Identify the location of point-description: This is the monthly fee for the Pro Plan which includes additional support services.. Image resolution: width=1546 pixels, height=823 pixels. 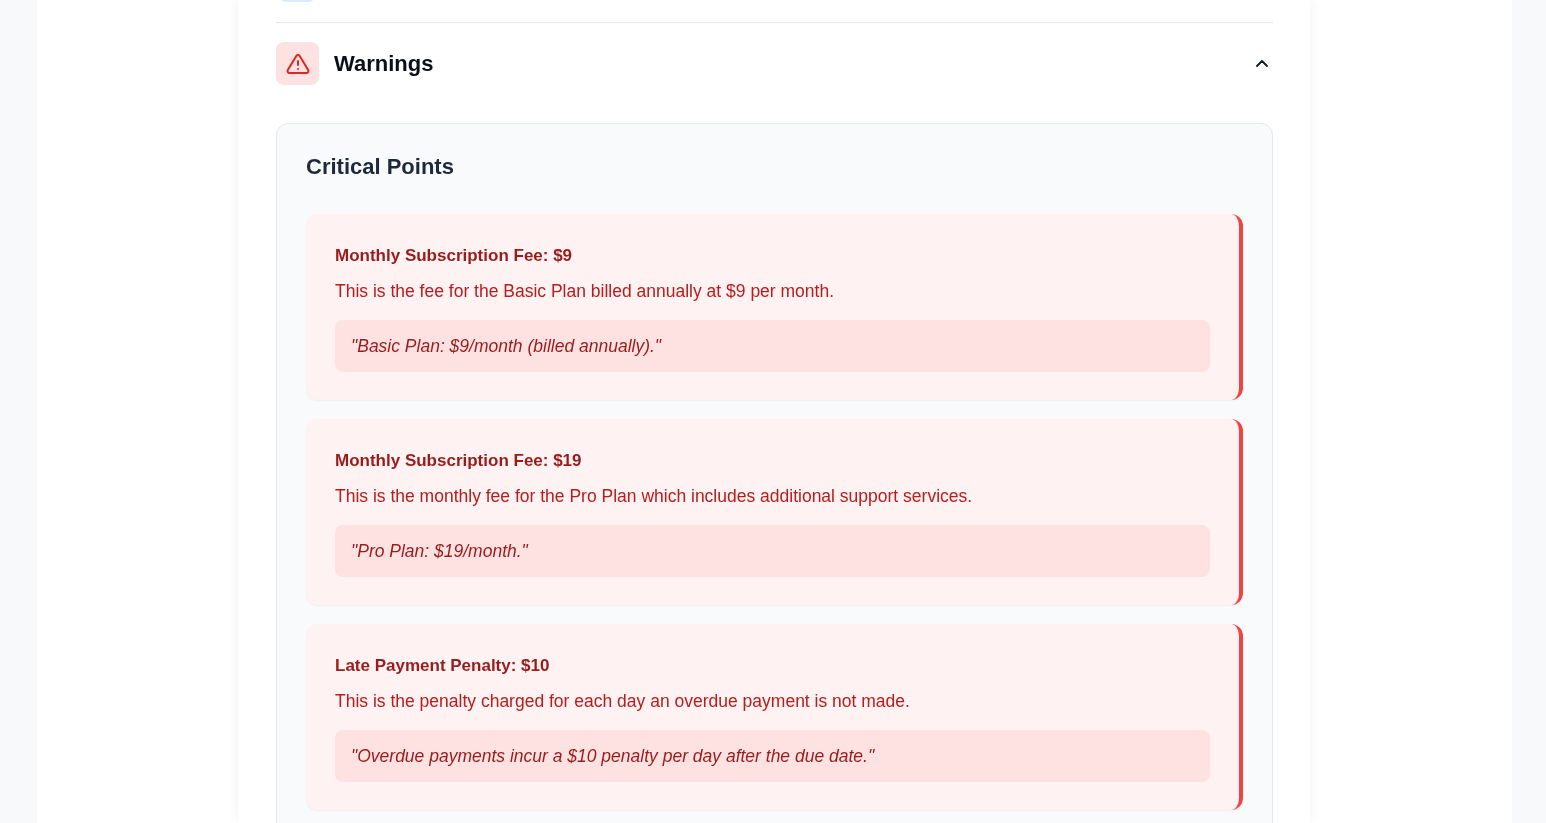
(654, 496).